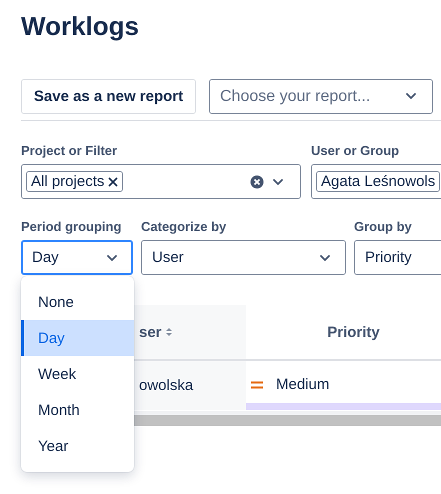 This screenshot has height=494, width=441. I want to click on field-label: Project or Filter, so click(69, 151).